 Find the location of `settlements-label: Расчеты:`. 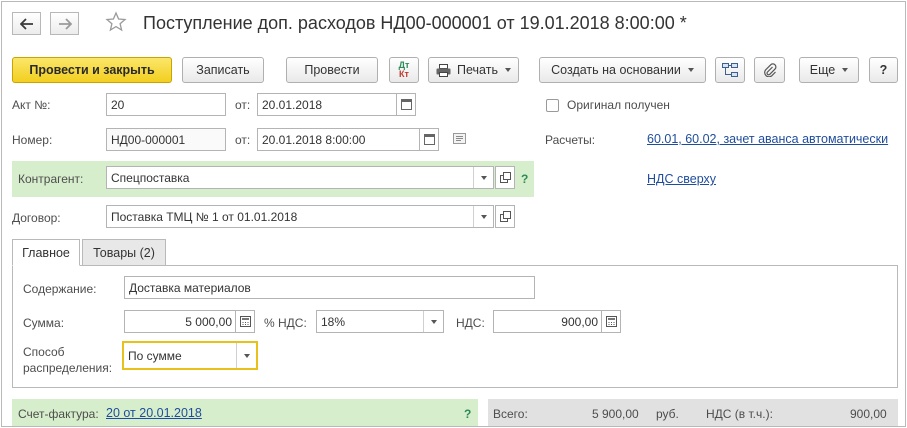

settlements-label: Расчеты: is located at coordinates (570, 140).